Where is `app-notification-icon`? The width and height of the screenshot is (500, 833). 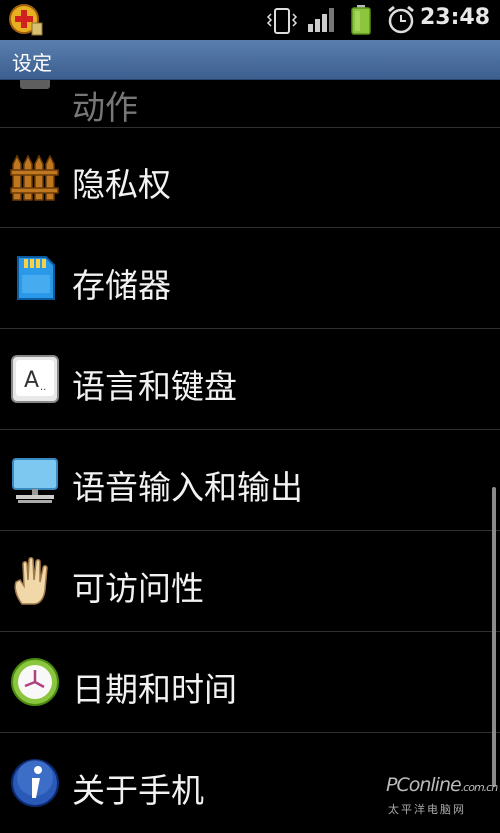 app-notification-icon is located at coordinates (26, 20).